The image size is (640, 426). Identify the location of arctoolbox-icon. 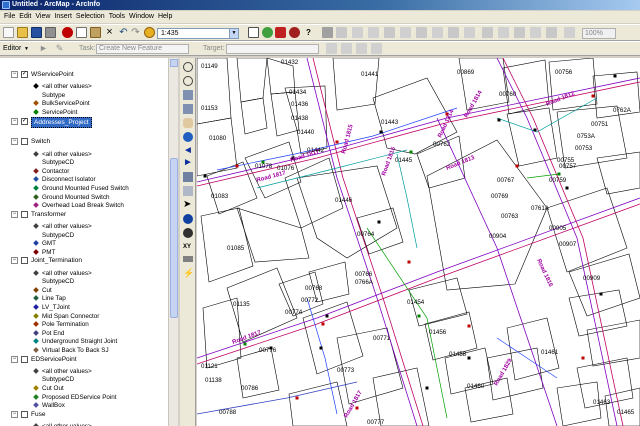
(267, 32).